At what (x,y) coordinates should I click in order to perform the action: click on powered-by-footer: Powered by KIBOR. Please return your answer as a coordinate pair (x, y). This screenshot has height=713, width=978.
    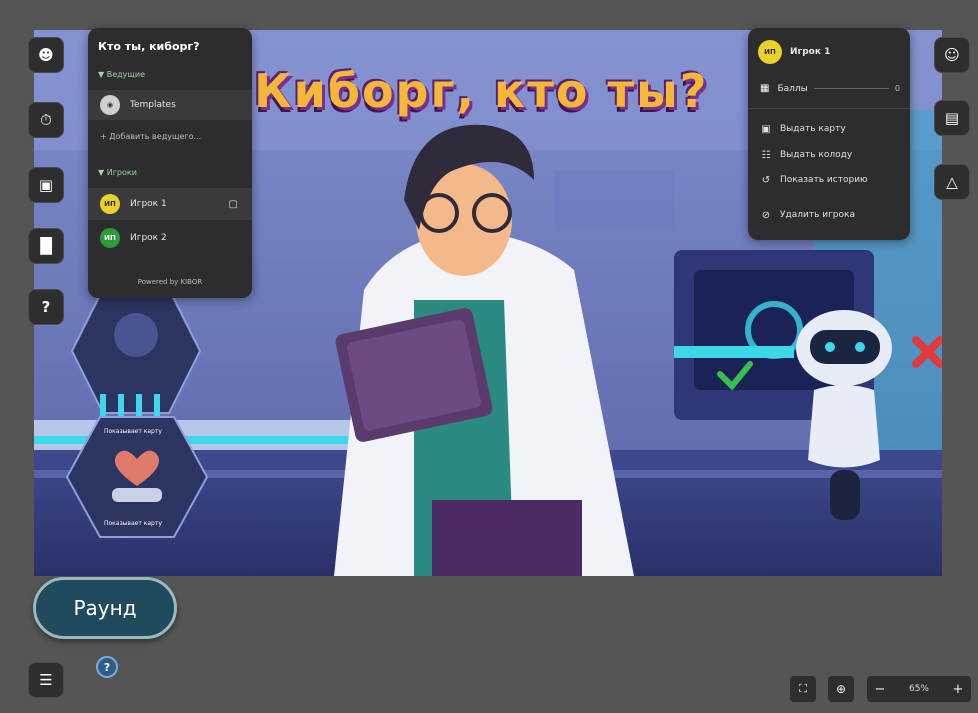
    Looking at the image, I should click on (170, 282).